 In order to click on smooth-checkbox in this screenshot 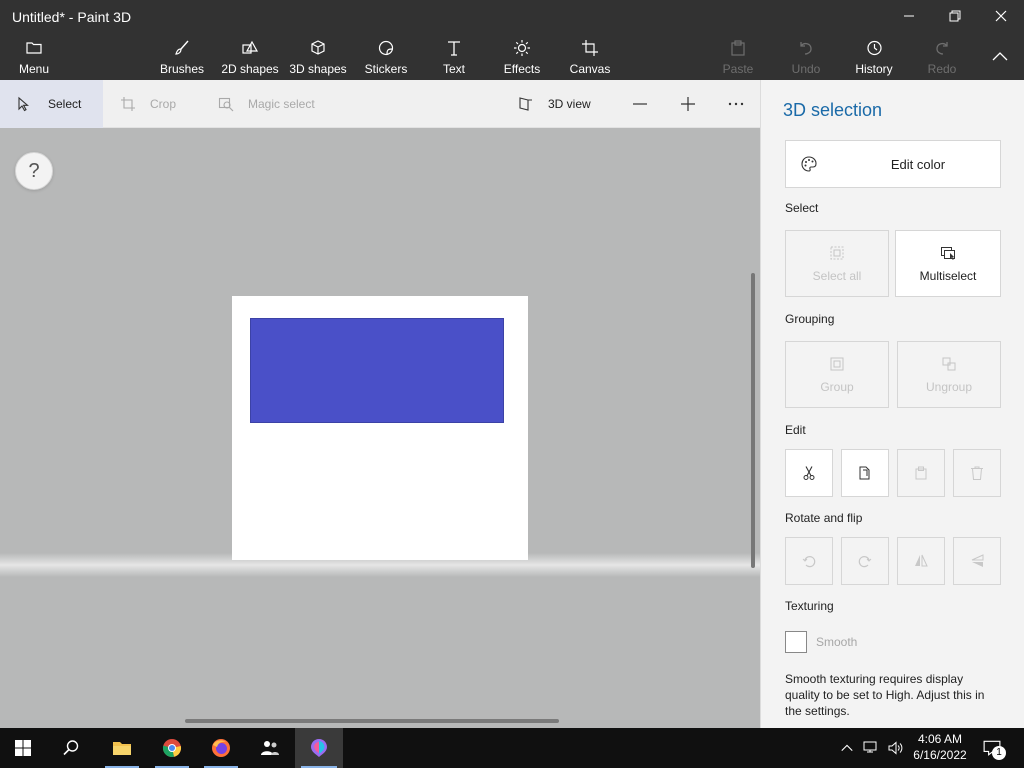, I will do `click(796, 642)`.